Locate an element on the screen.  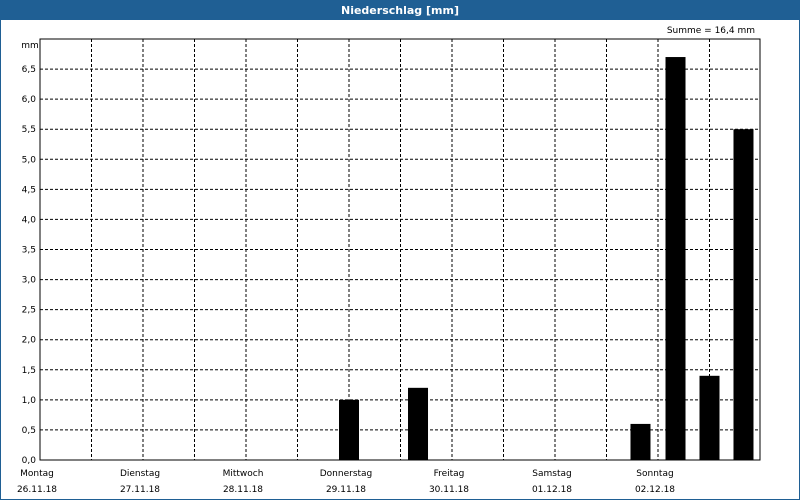
y-axis-unit: mm is located at coordinates (30, 46).